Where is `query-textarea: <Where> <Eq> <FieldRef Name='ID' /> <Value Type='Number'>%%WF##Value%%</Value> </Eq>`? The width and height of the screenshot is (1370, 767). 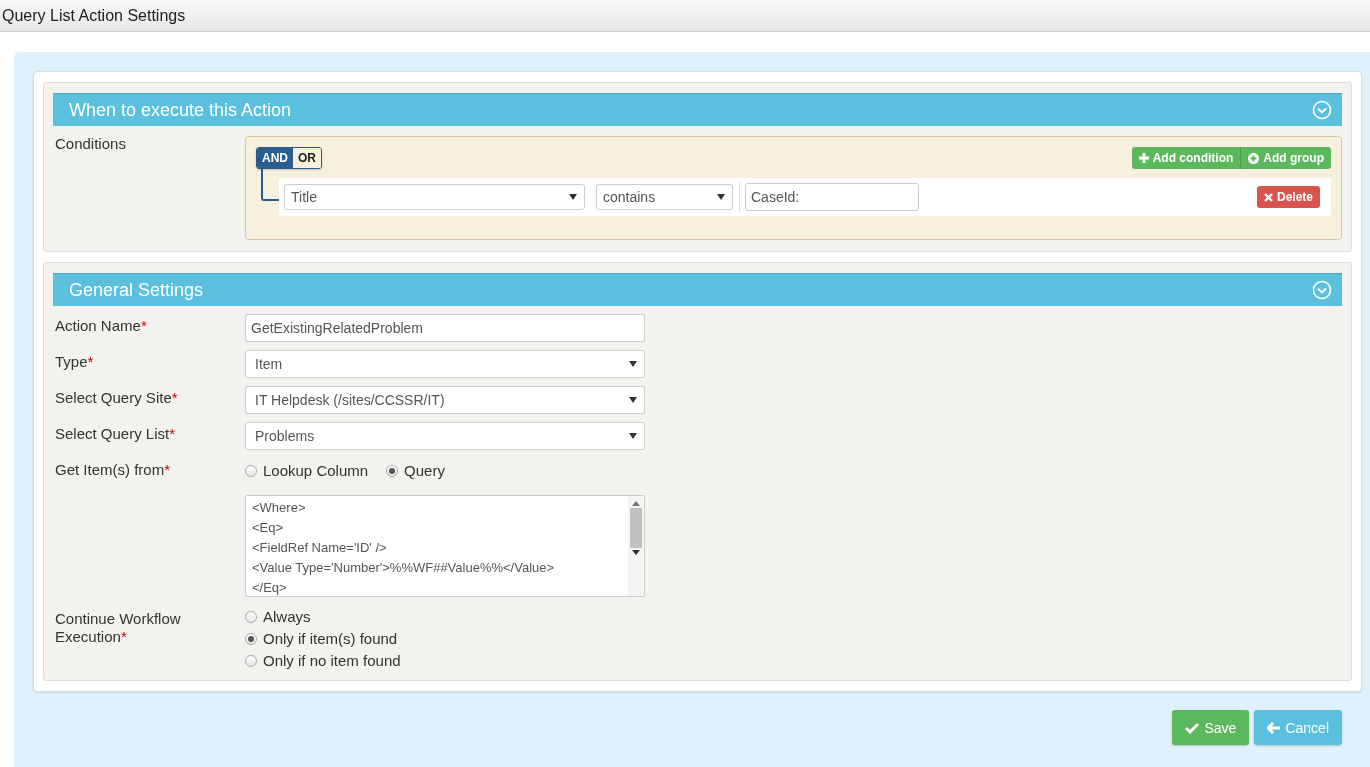 query-textarea: <Where> <Eq> <FieldRef Name='ID' /> <Value Type='Number'>%%WF##Value%%</Value> </Eq> is located at coordinates (445, 546).